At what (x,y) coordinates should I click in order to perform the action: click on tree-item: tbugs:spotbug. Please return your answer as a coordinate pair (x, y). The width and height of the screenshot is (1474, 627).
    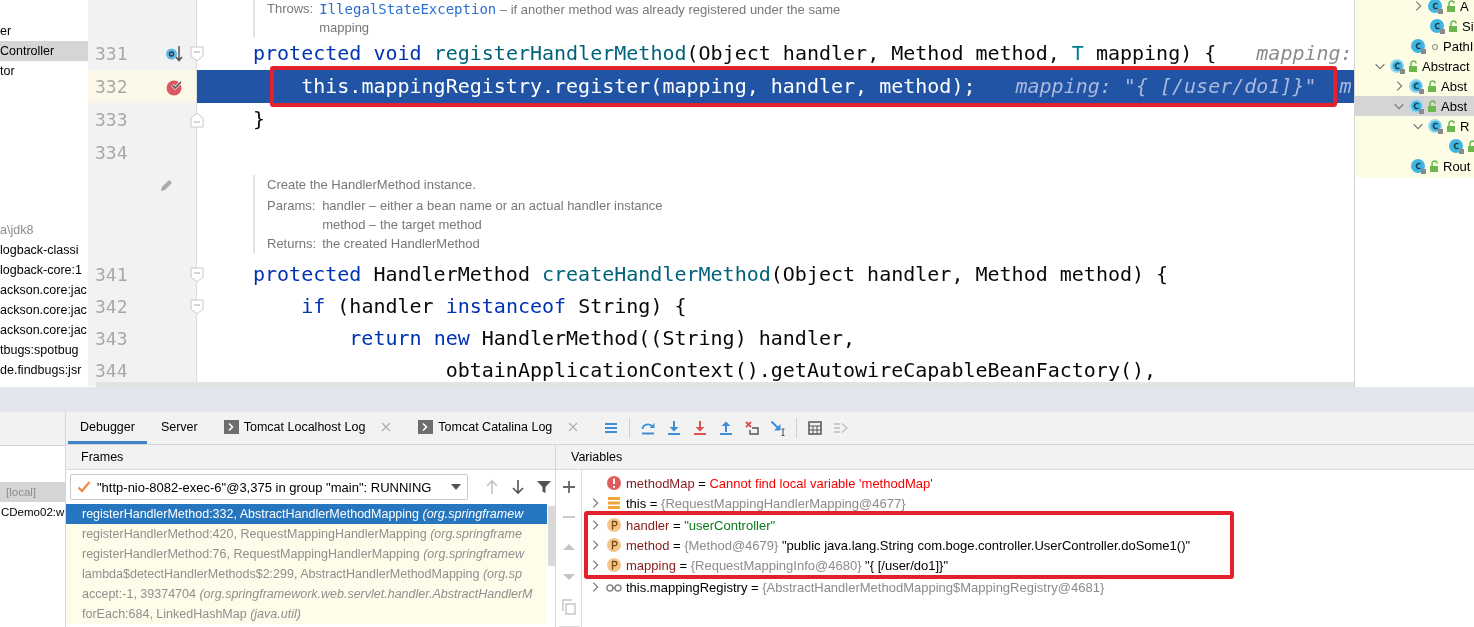
    Looking at the image, I should click on (44, 350).